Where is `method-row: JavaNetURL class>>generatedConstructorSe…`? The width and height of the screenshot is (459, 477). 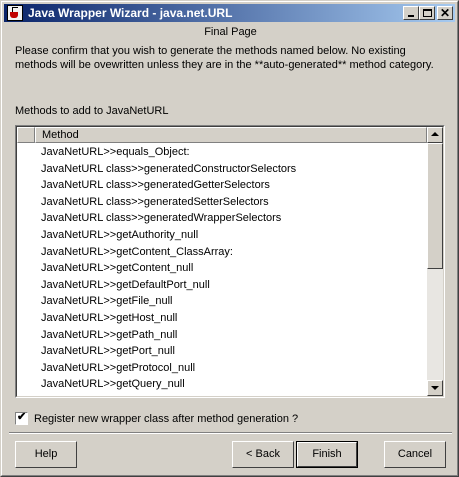
method-row: JavaNetURL class>>generatedConstructorSe… is located at coordinates (222, 169).